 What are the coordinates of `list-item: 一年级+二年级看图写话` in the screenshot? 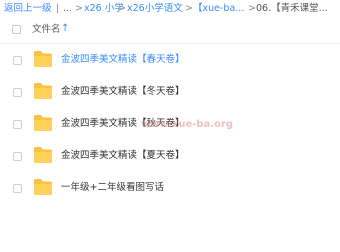 It's located at (170, 188).